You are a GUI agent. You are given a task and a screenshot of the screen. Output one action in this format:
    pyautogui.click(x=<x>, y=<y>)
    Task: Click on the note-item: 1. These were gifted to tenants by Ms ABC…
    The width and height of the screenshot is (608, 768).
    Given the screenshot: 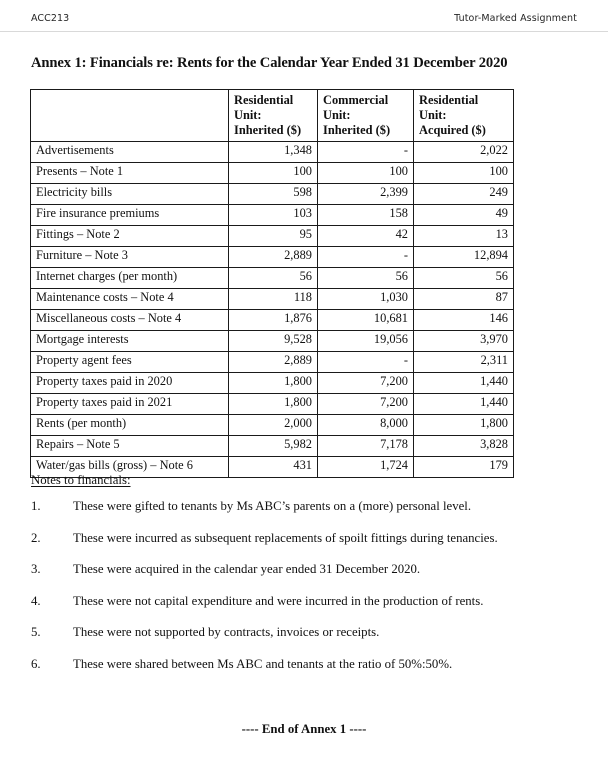 What is the action you would take?
    pyautogui.click(x=307, y=506)
    